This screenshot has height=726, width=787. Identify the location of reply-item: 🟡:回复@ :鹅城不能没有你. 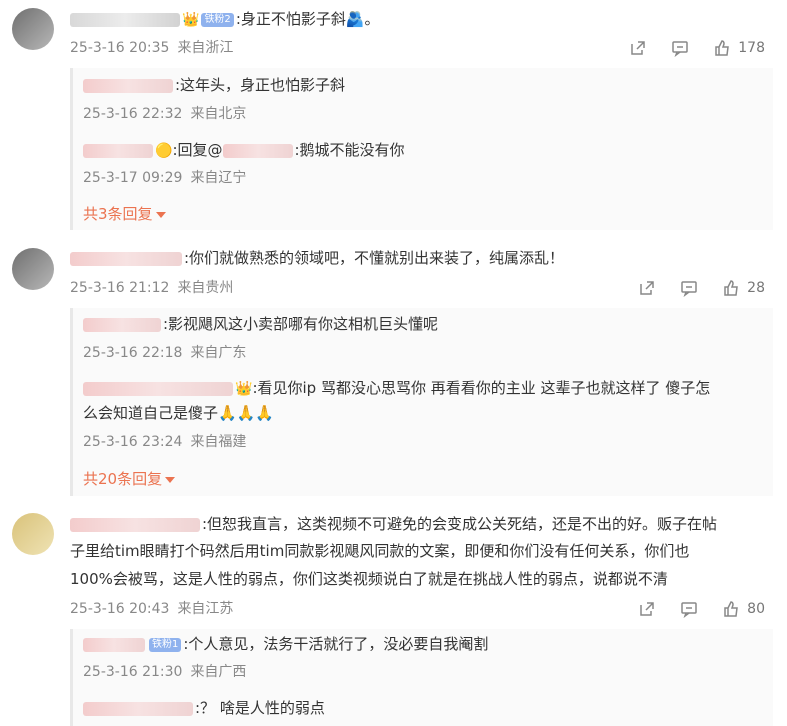
(244, 150).